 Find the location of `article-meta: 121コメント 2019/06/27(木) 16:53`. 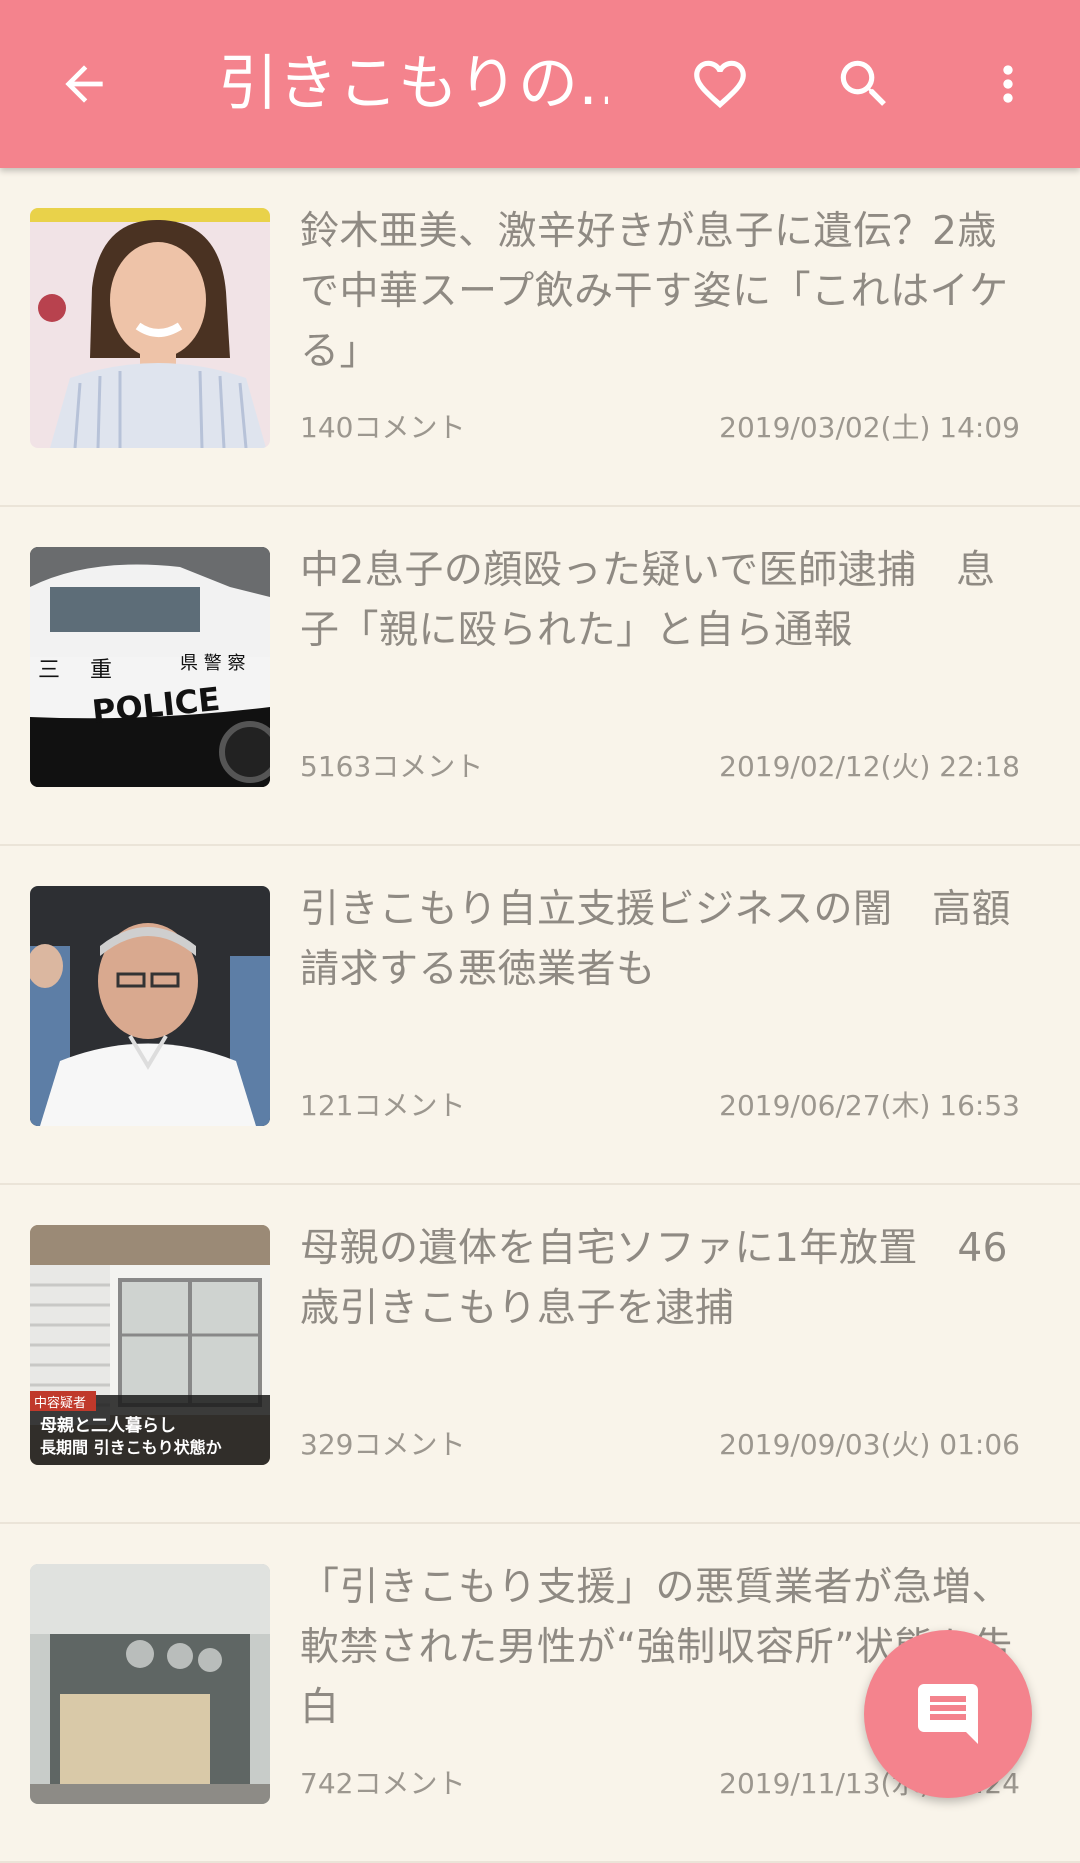

article-meta: 121コメント 2019/06/27(木) 16:53 is located at coordinates (660, 1104).